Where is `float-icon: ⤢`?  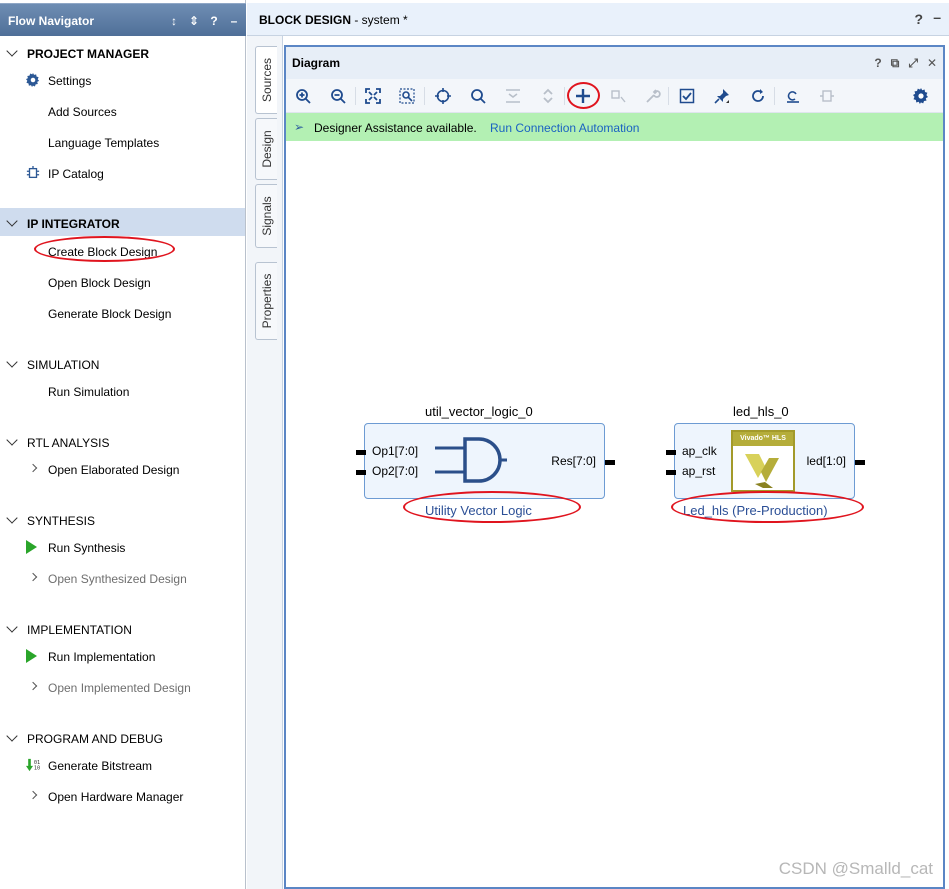 float-icon: ⤢ is located at coordinates (913, 63).